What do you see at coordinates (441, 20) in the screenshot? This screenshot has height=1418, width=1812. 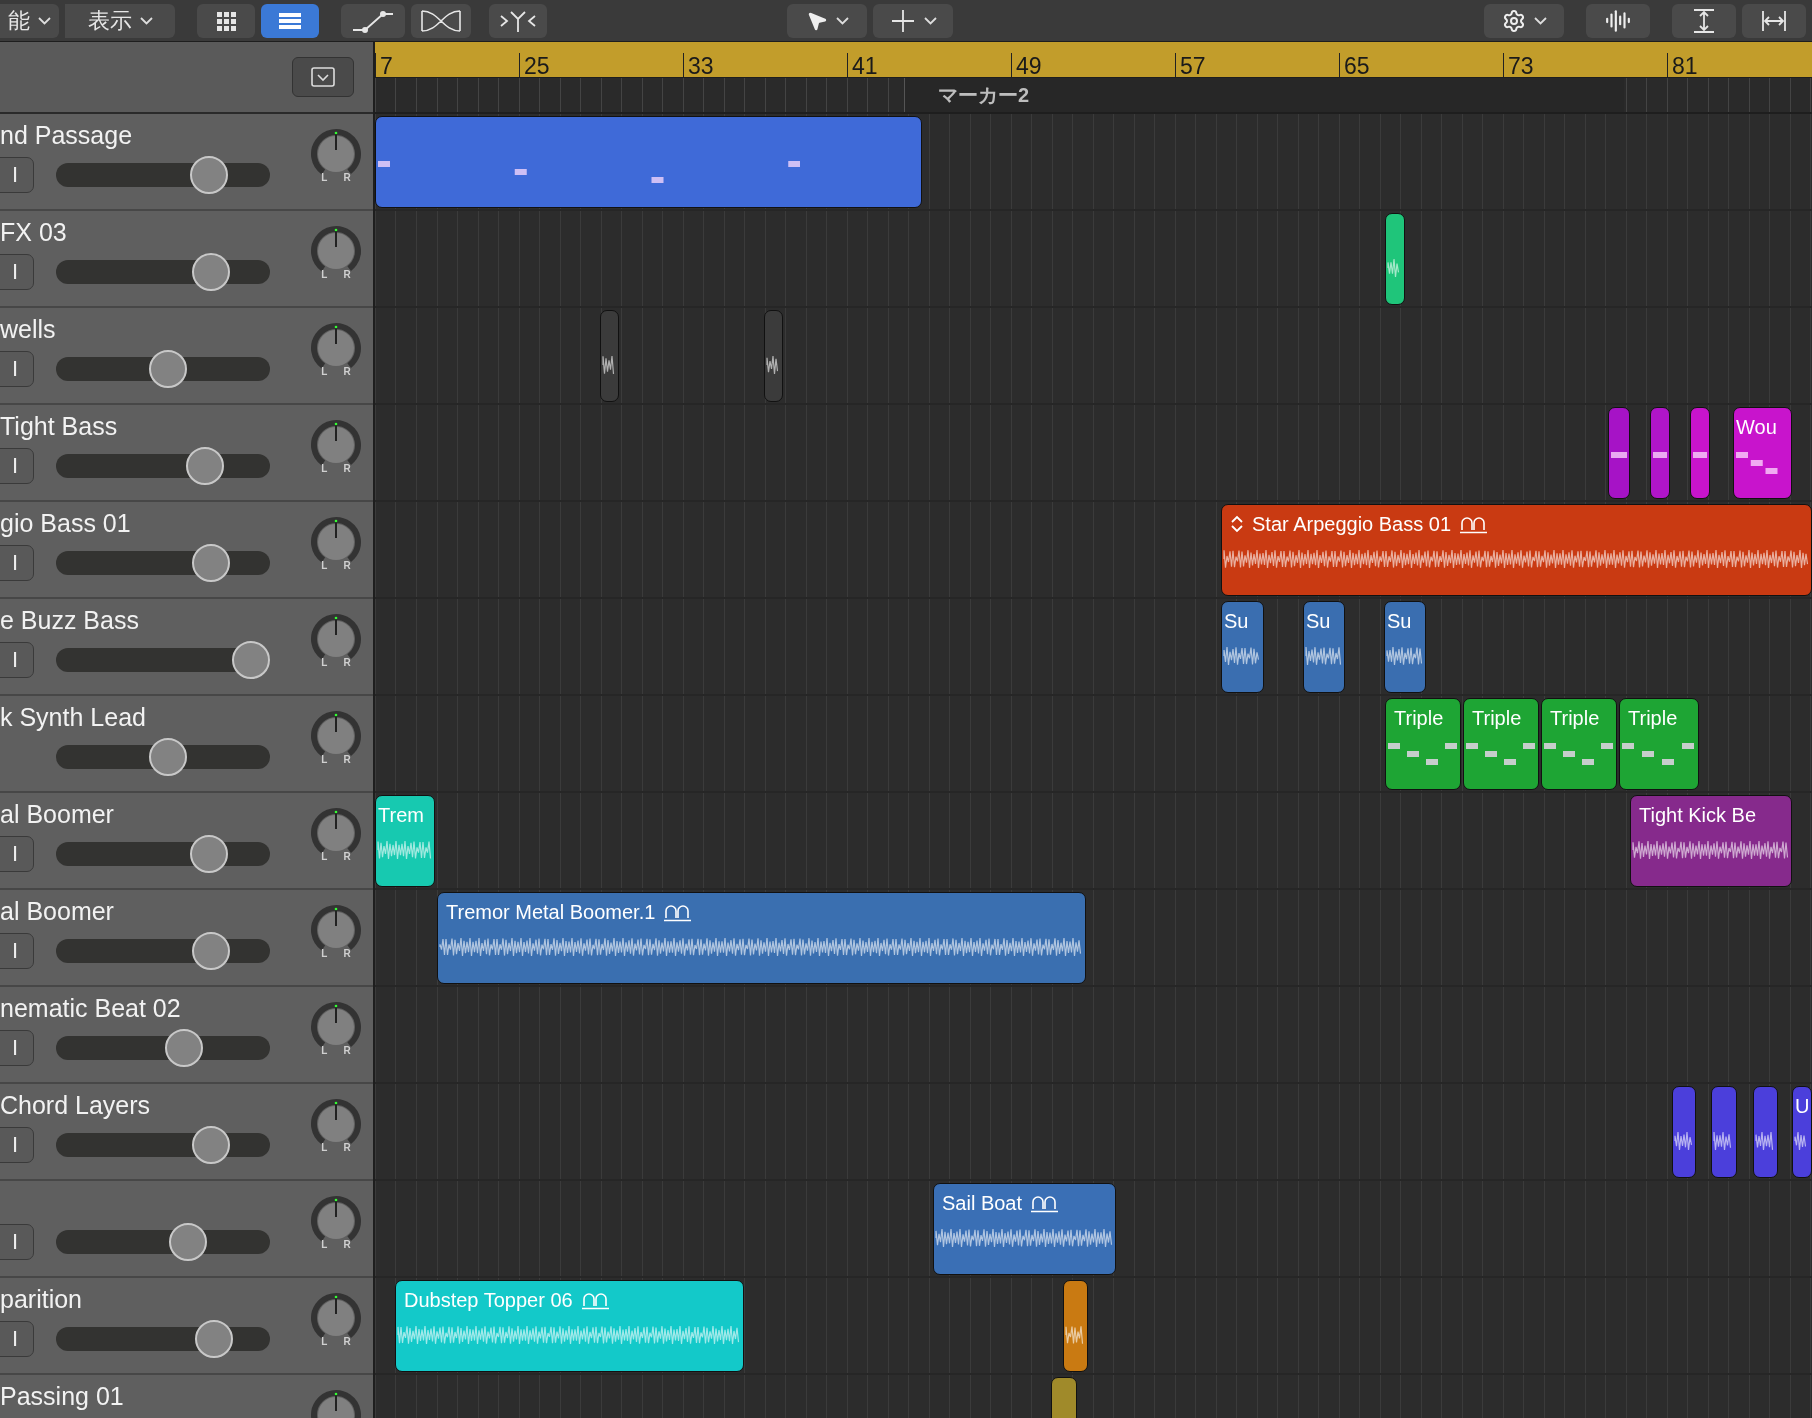 I see `crossfade-button` at bounding box center [441, 20].